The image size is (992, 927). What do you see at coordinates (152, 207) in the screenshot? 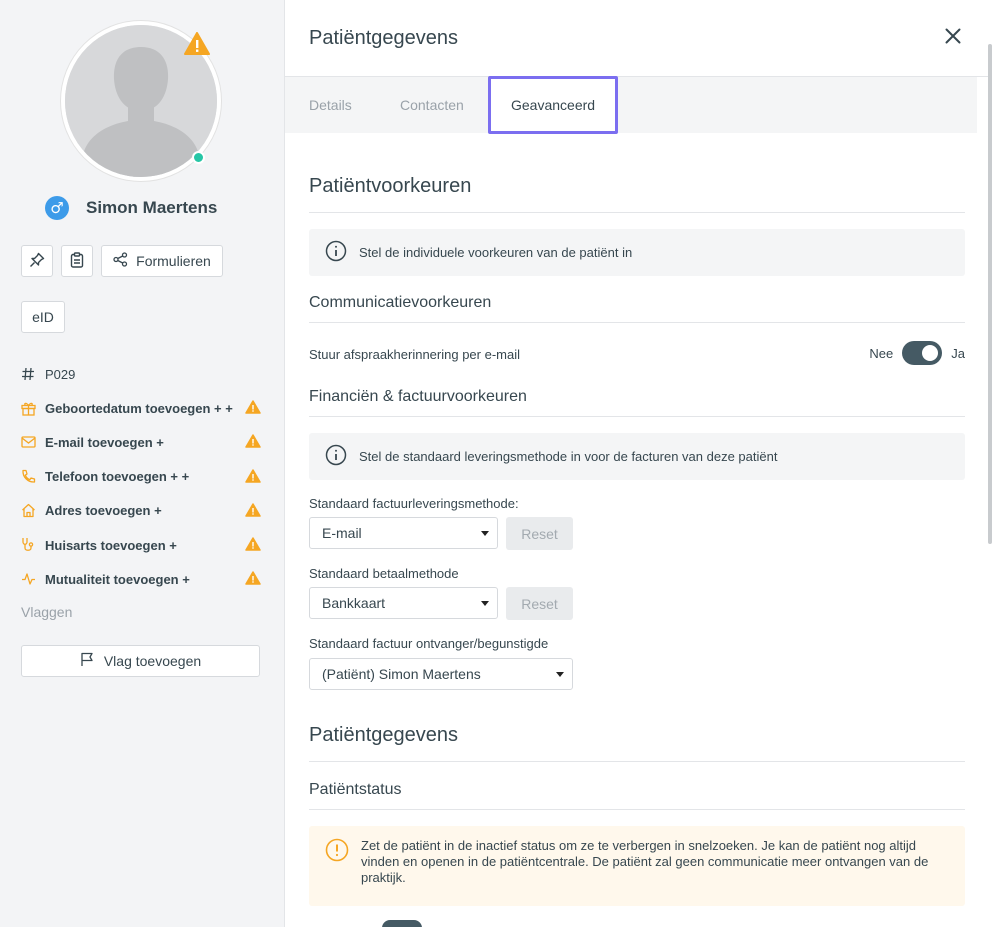
I see `patient-name: Simon Maertens` at bounding box center [152, 207].